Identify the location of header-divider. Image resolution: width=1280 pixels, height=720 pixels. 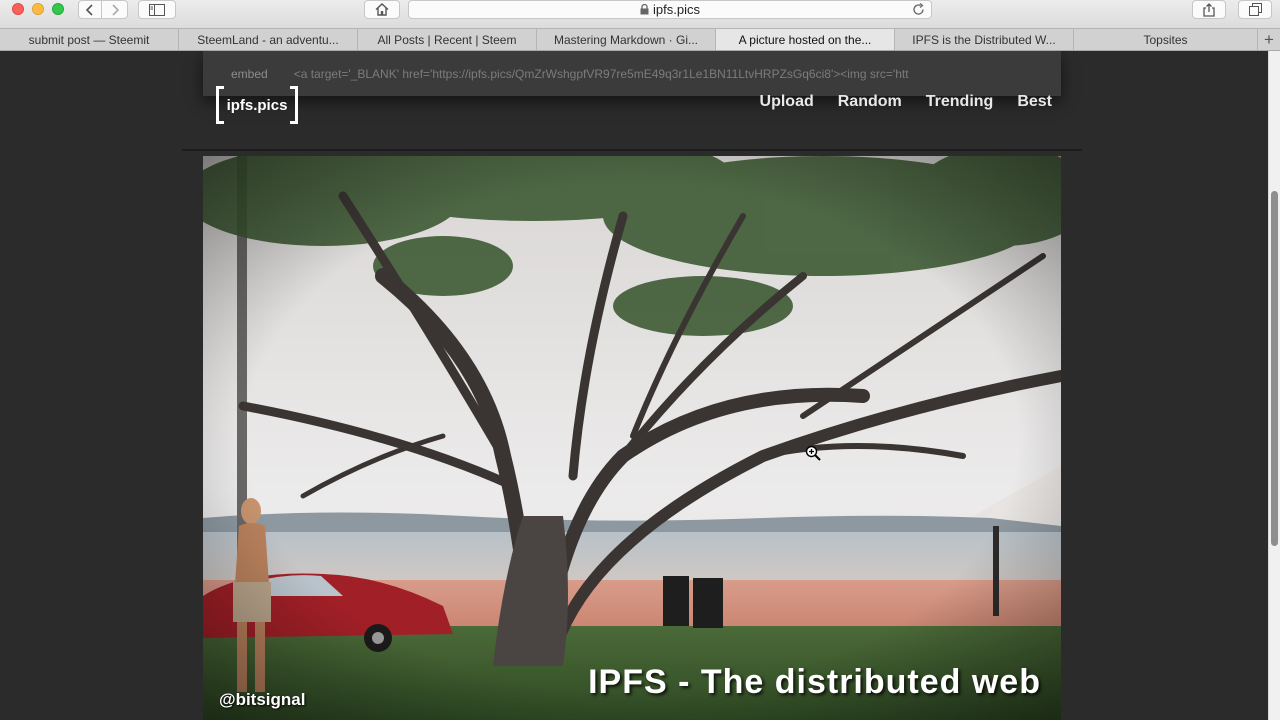
(632, 150).